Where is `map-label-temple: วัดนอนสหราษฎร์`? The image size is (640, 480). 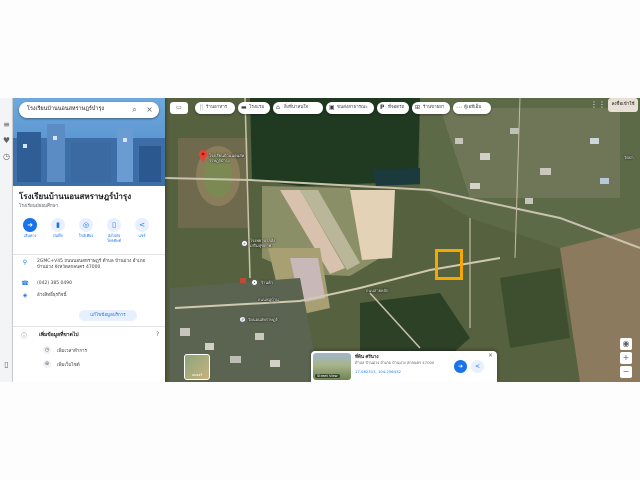
map-label-temple: วัดนอนสหราษฎร์ is located at coordinates (263, 319).